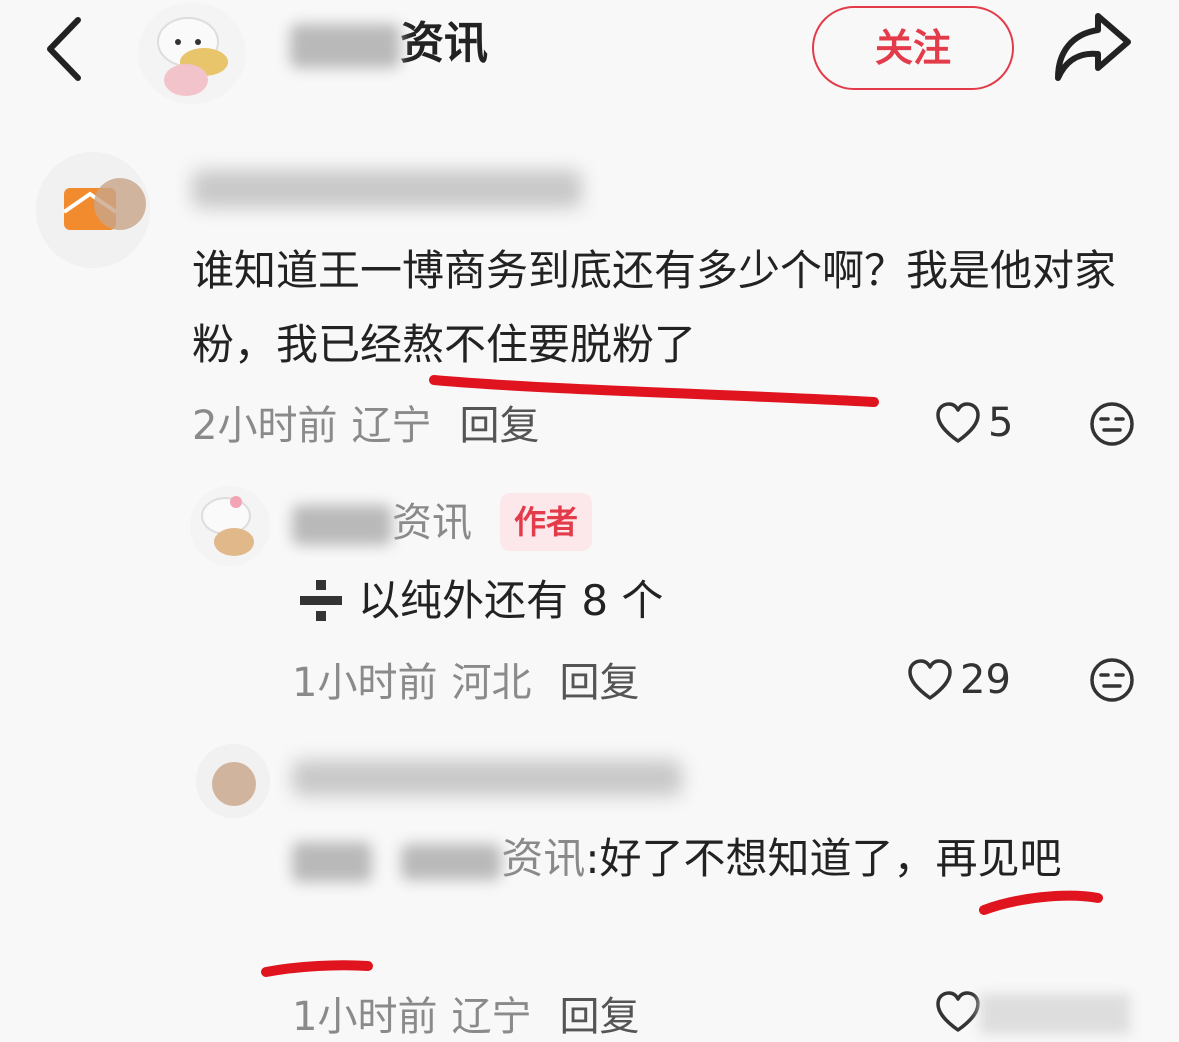 Image resolution: width=1179 pixels, height=1042 pixels. What do you see at coordinates (1092, 46) in the screenshot?
I see `share-icon` at bounding box center [1092, 46].